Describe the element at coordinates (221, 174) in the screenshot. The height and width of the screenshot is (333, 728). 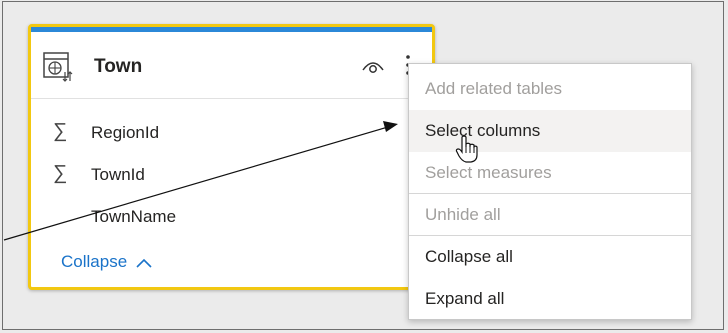
I see `field-row: ∑ TownId` at that location.